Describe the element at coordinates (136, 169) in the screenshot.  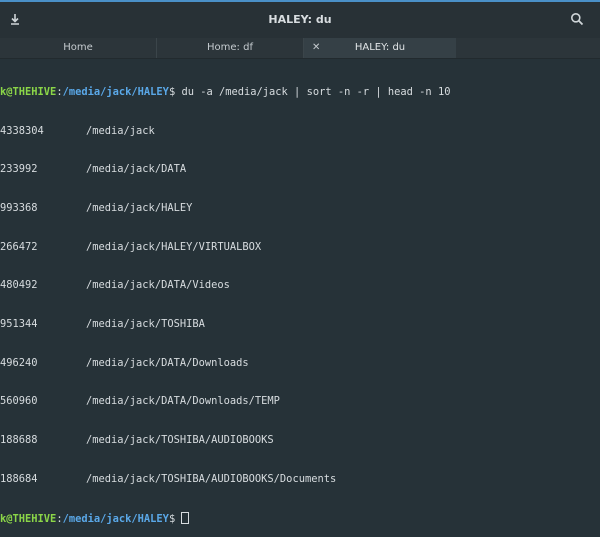
I see `disk-usage-path: /media/jack/DATA` at that location.